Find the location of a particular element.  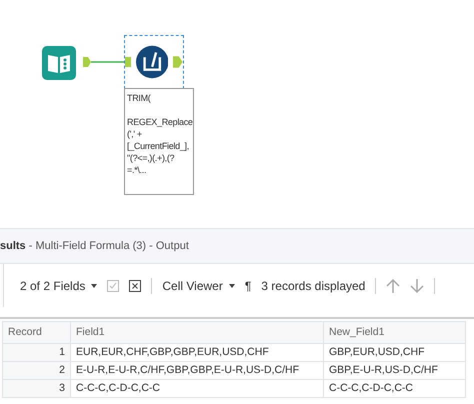

formula-tool-icon is located at coordinates (152, 62).